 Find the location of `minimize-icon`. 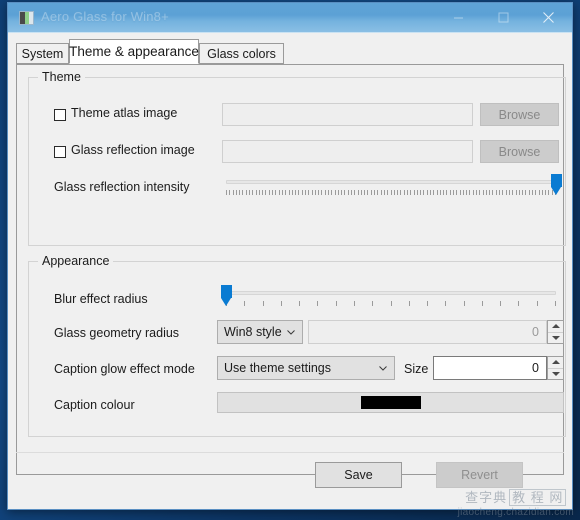

minimize-icon is located at coordinates (458, 18).